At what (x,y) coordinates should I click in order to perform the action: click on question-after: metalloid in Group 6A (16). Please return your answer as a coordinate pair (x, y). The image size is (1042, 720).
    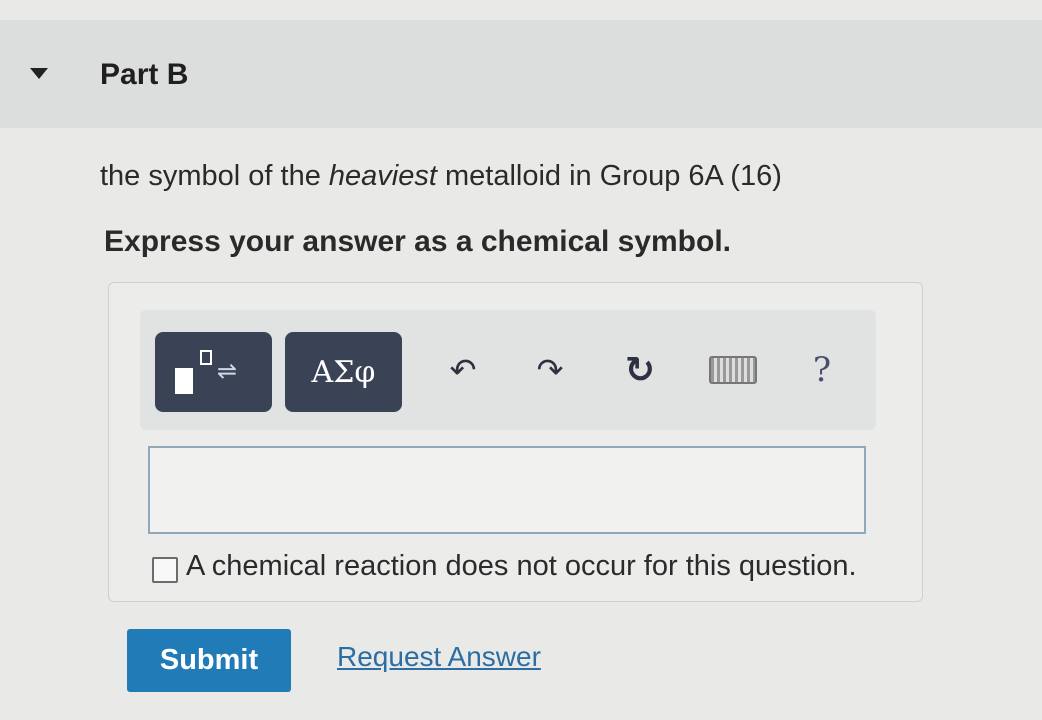
    Looking at the image, I should click on (609, 176).